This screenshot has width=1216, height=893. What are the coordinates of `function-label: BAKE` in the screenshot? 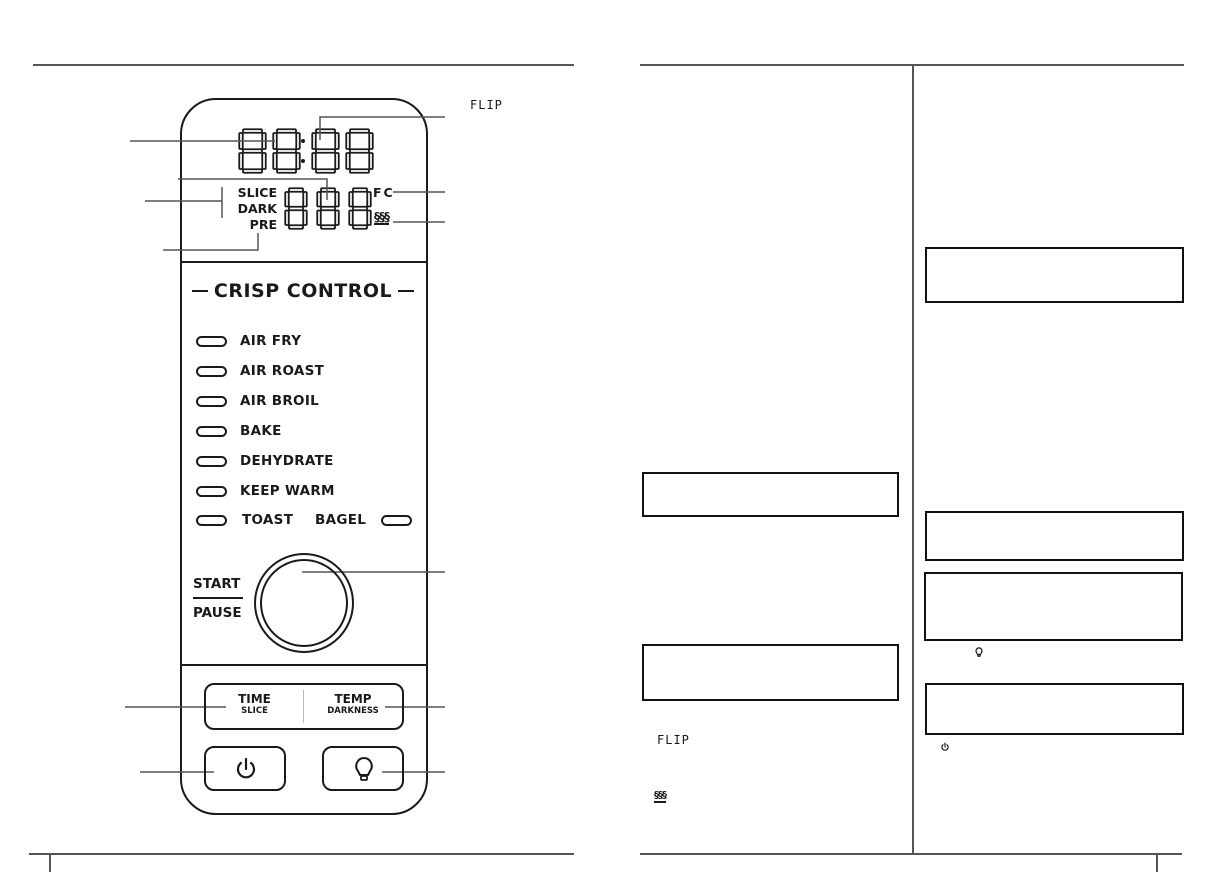 It's located at (261, 431).